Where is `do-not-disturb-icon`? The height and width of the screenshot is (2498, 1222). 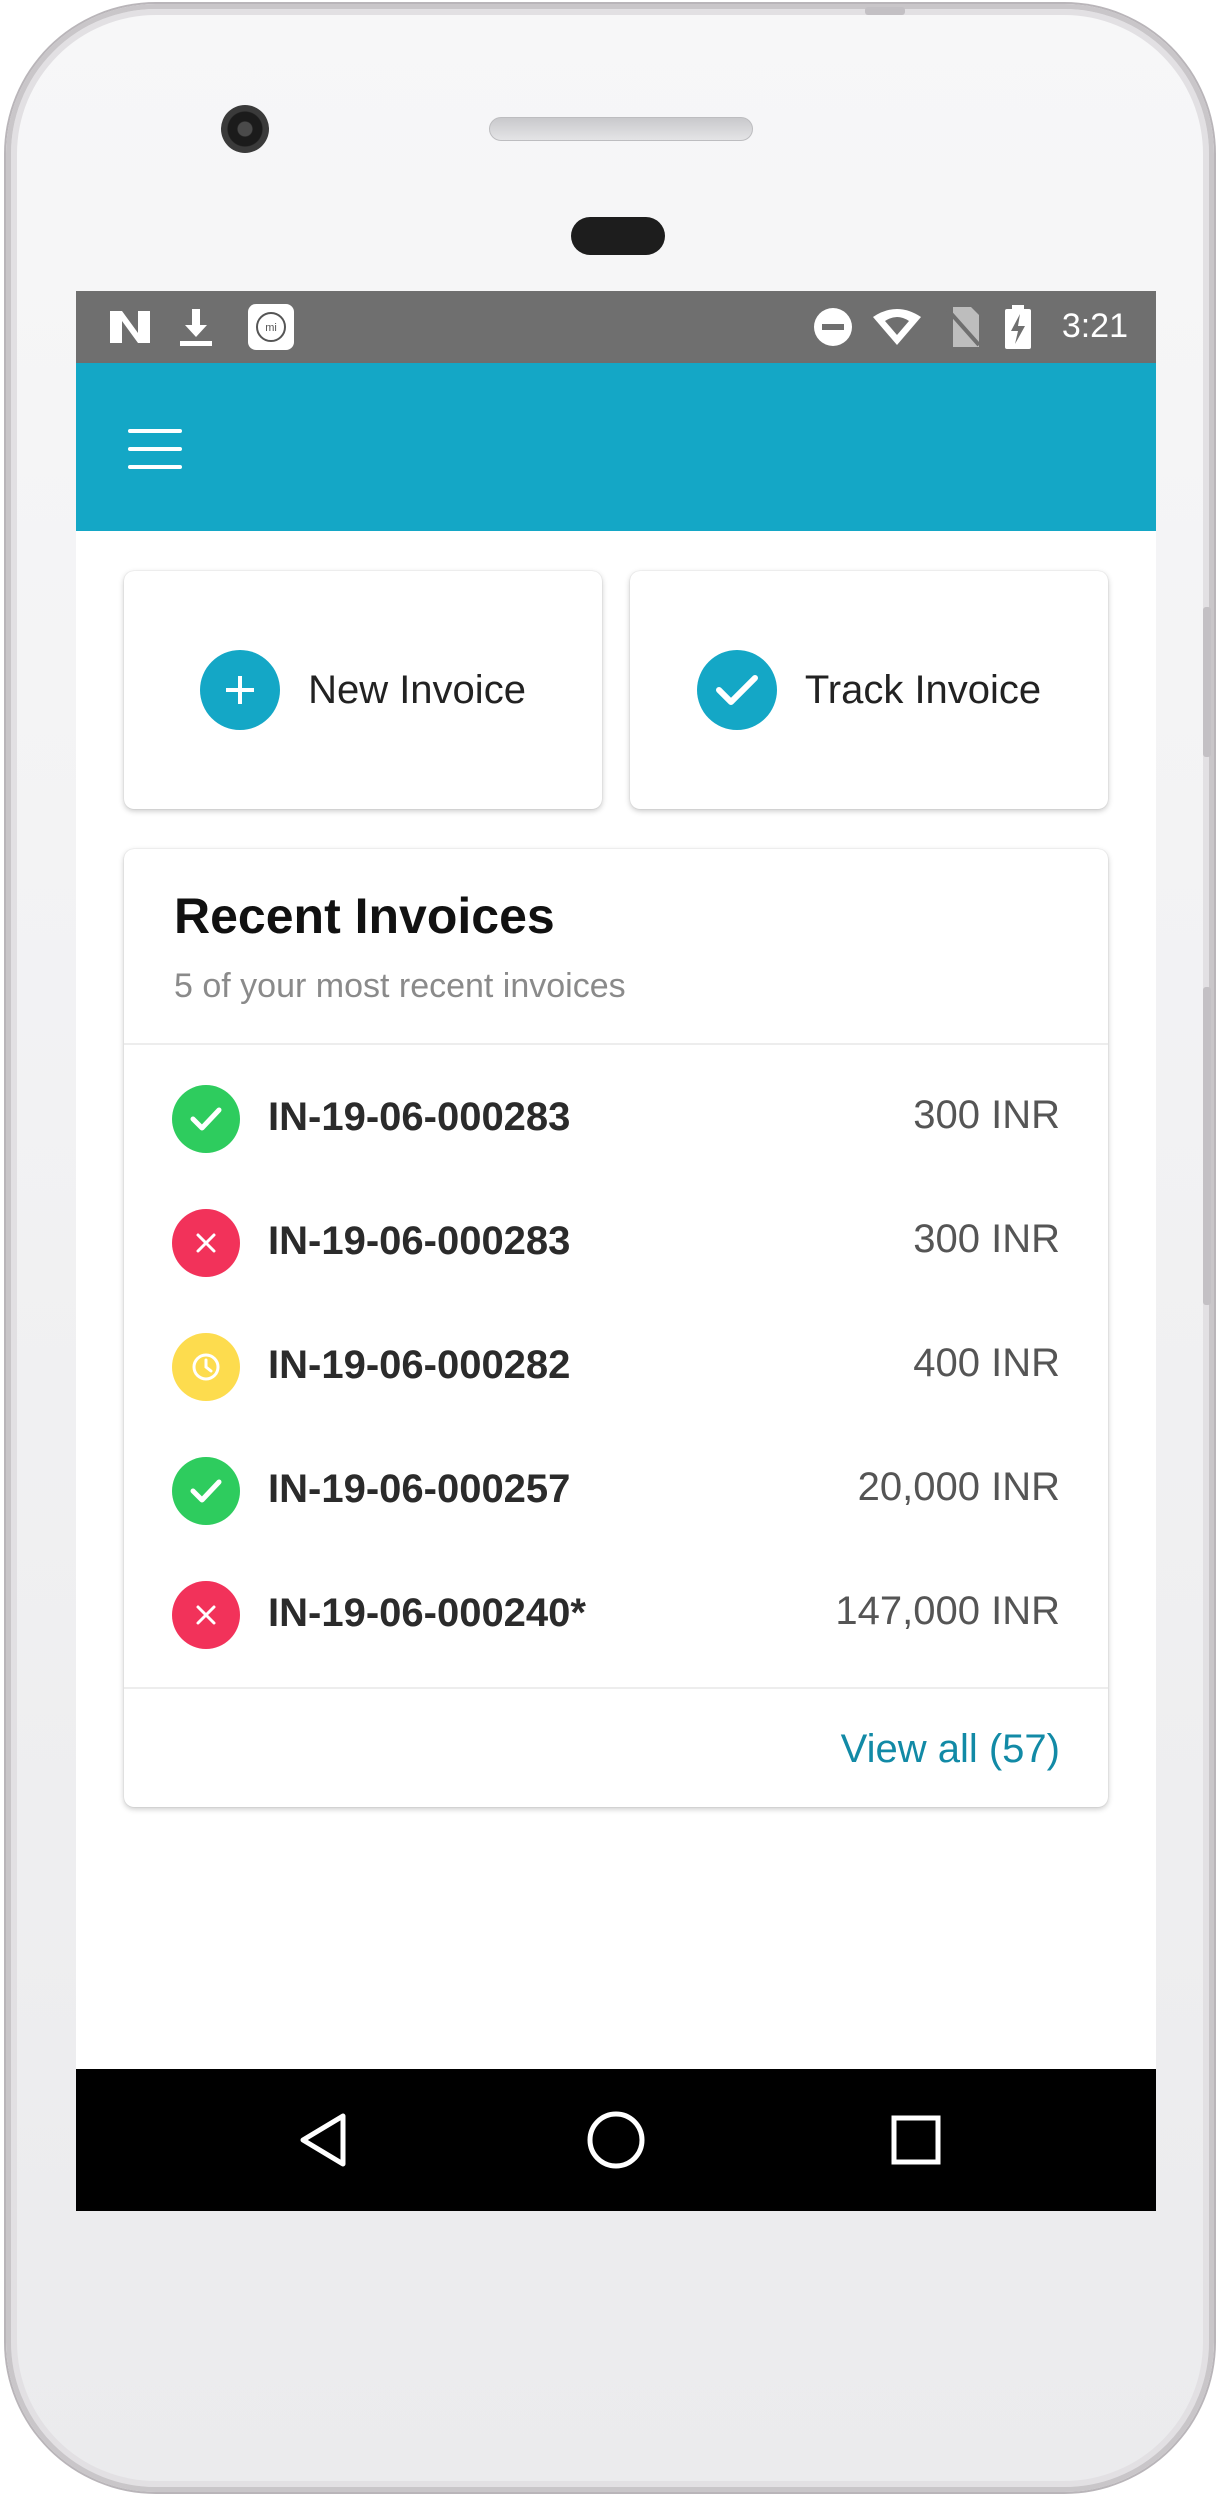 do-not-disturb-icon is located at coordinates (833, 327).